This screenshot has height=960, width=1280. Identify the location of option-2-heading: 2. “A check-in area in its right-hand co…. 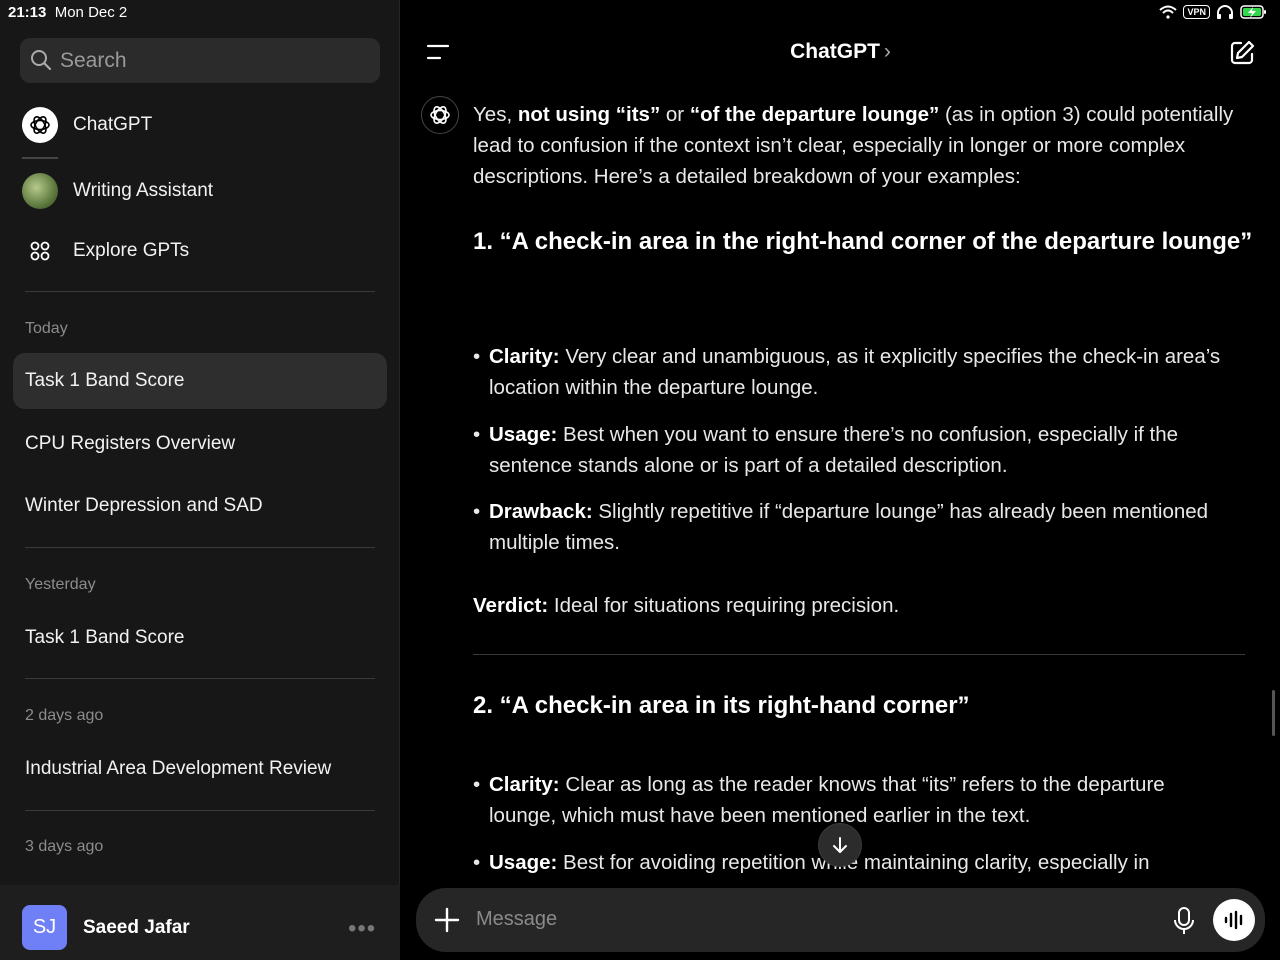
(721, 705).